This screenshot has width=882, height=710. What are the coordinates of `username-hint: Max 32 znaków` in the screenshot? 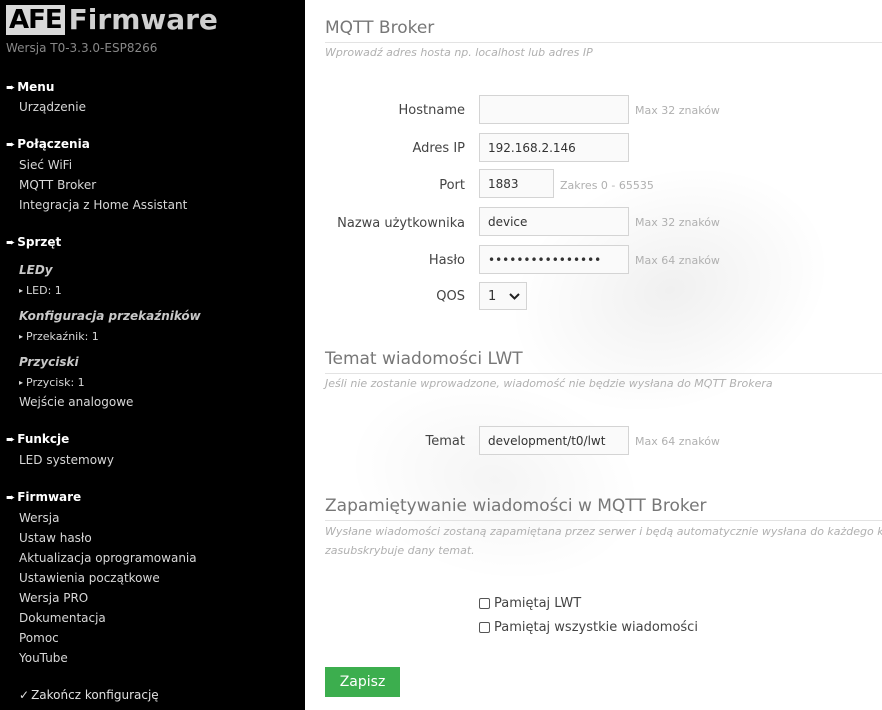 It's located at (677, 222).